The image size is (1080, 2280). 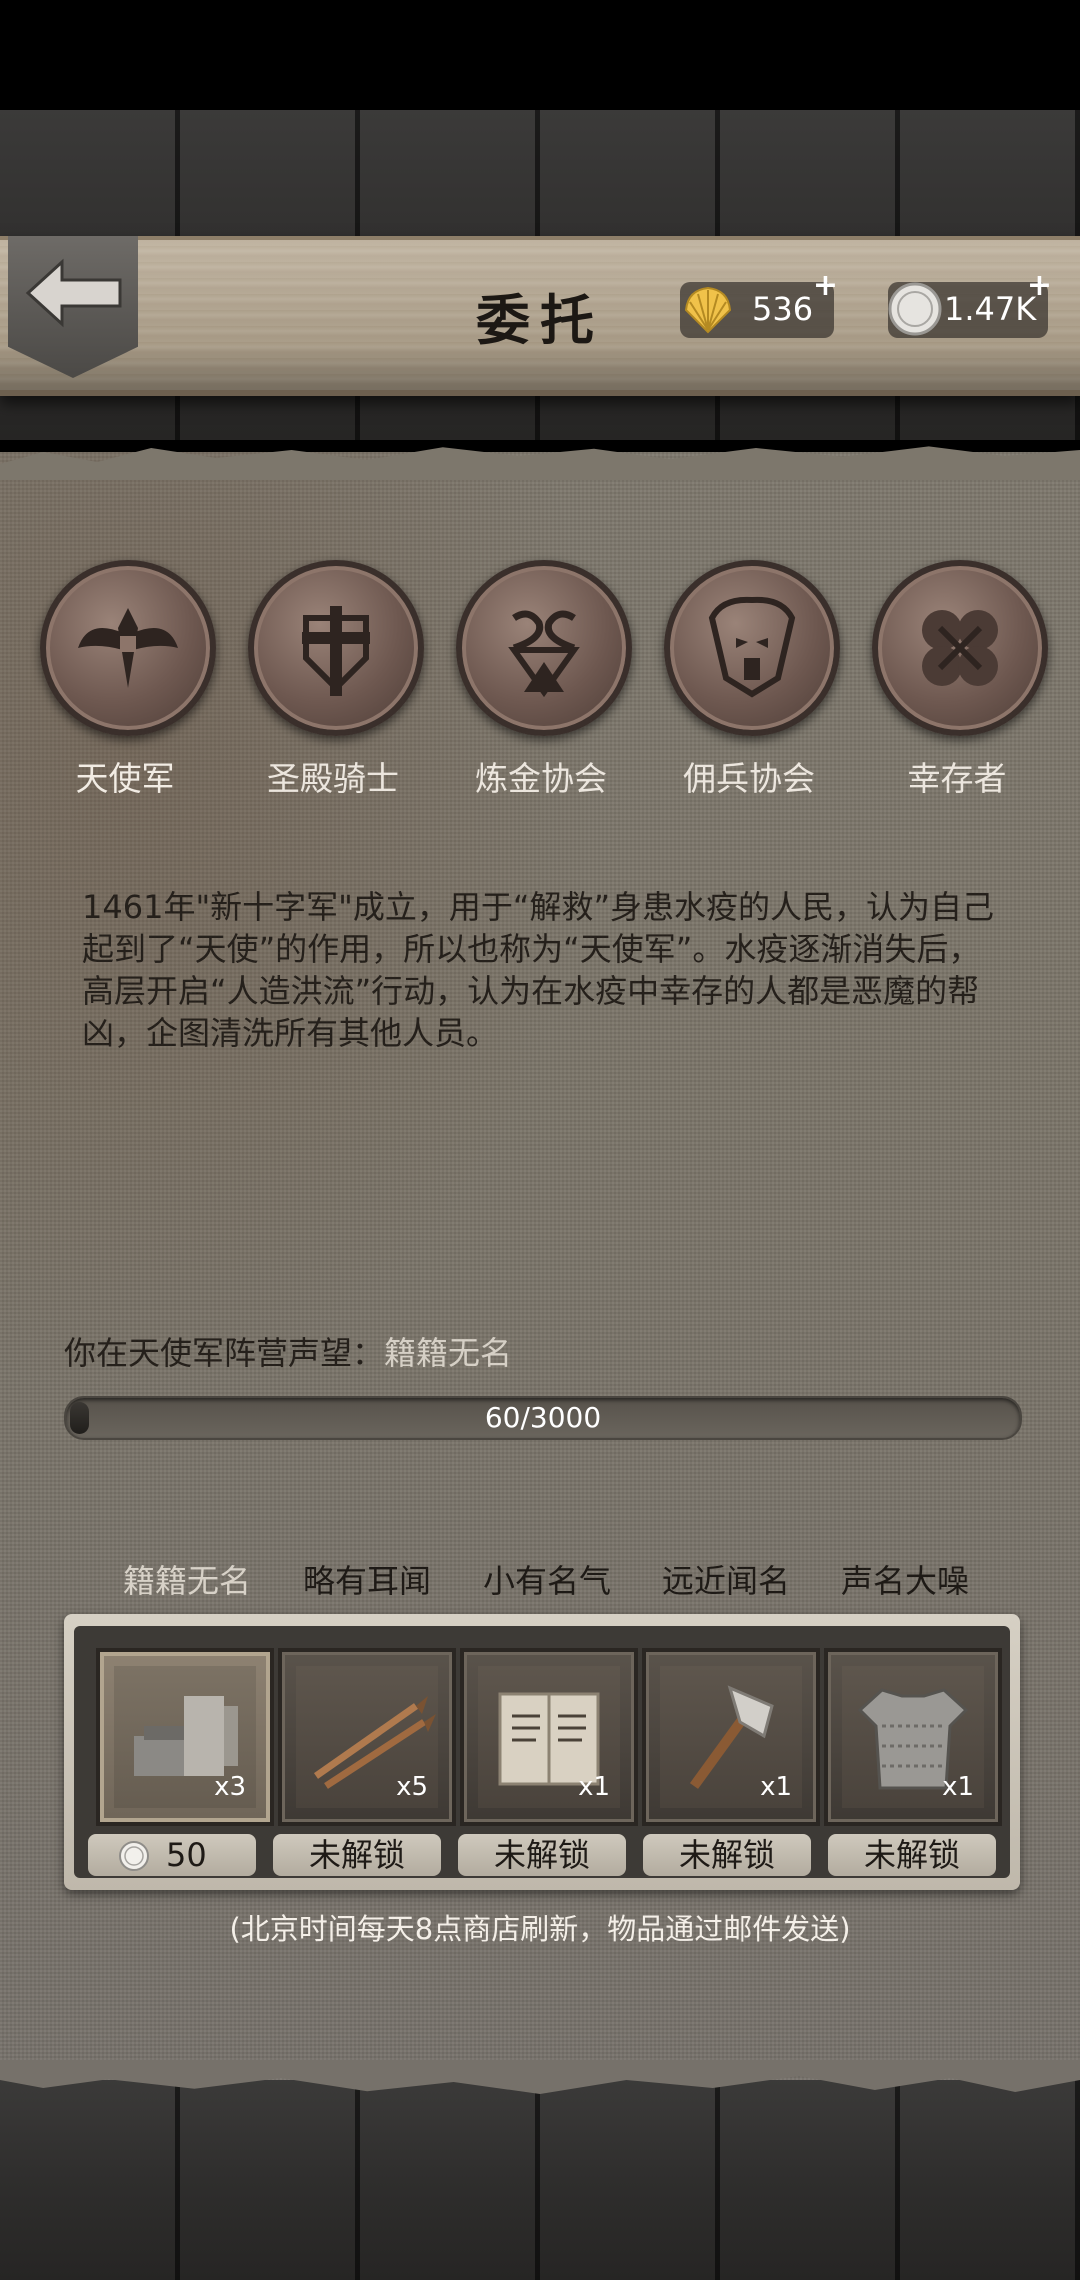 I want to click on item-quantity: x5, so click(x=412, y=1787).